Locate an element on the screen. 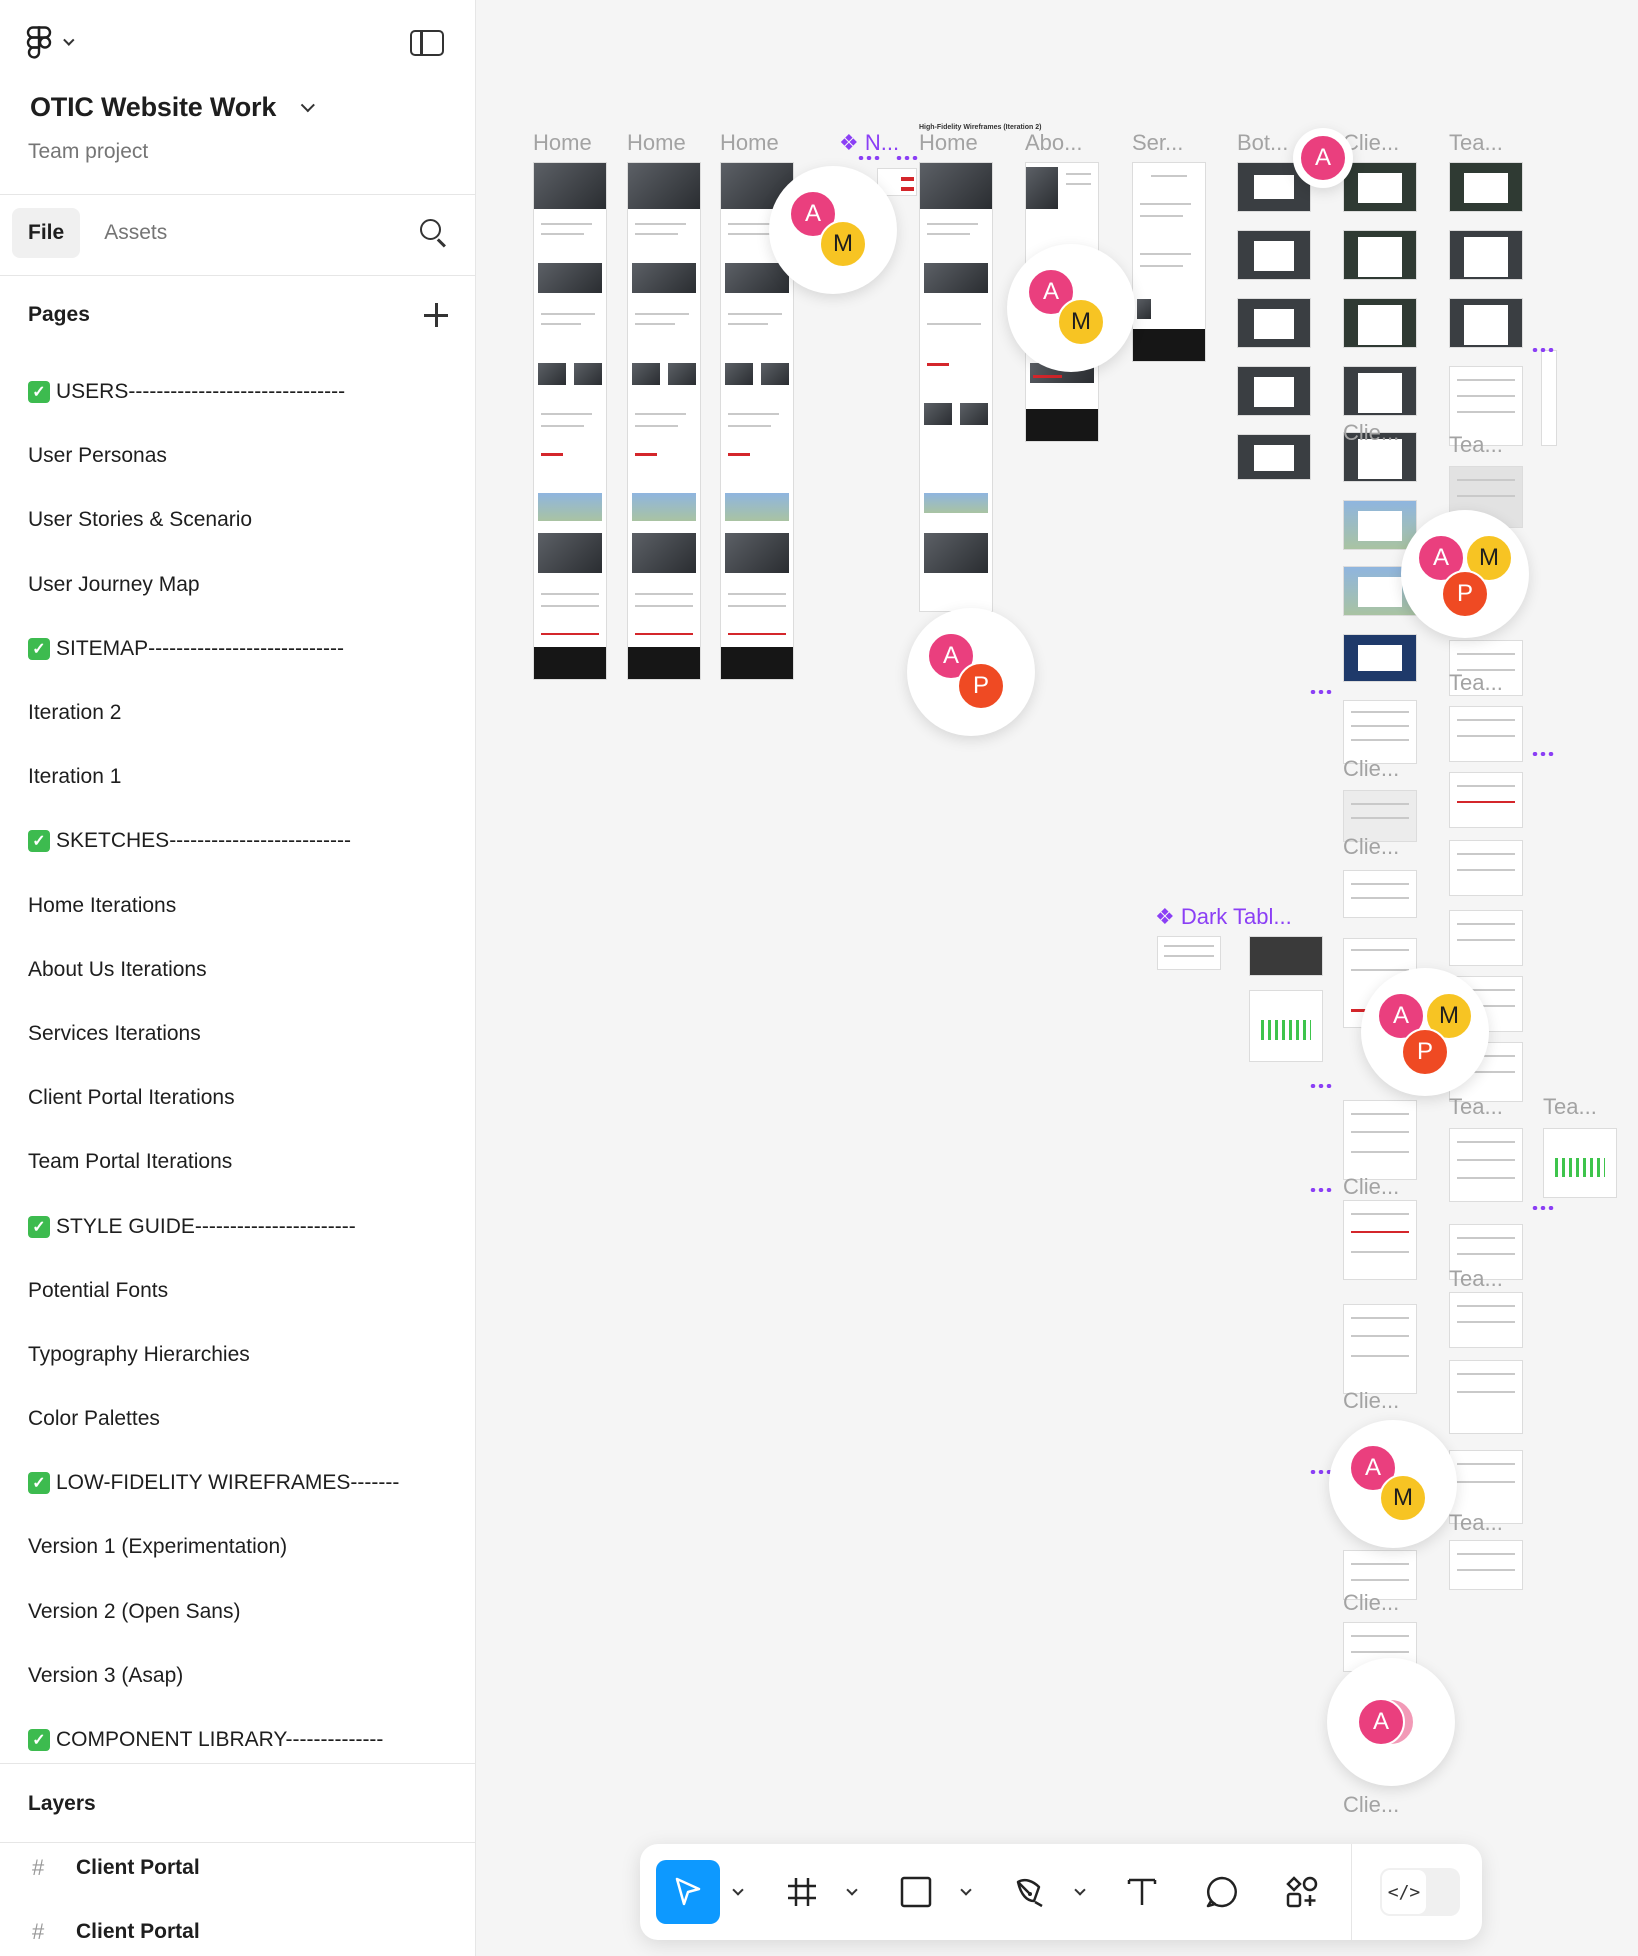 The image size is (1638, 1956). page-item: Home Iterations is located at coordinates (237, 906).